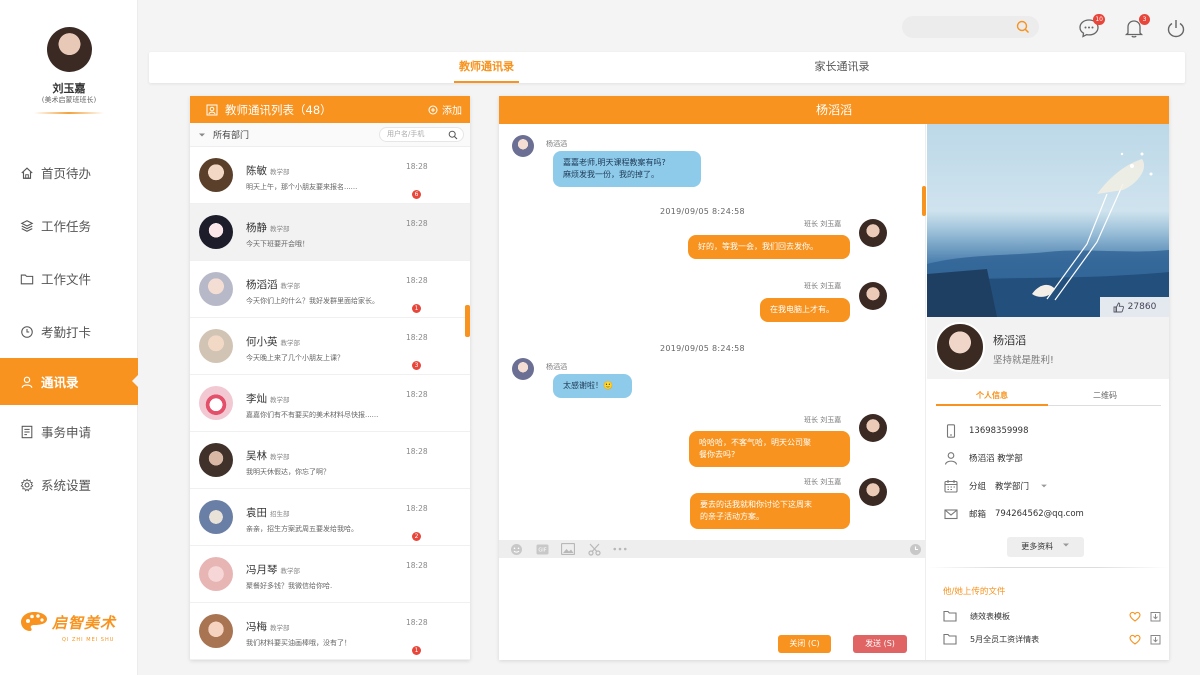 The image size is (1200, 675). Describe the element at coordinates (34, 622) in the screenshot. I see `palette-logo-icon` at that location.